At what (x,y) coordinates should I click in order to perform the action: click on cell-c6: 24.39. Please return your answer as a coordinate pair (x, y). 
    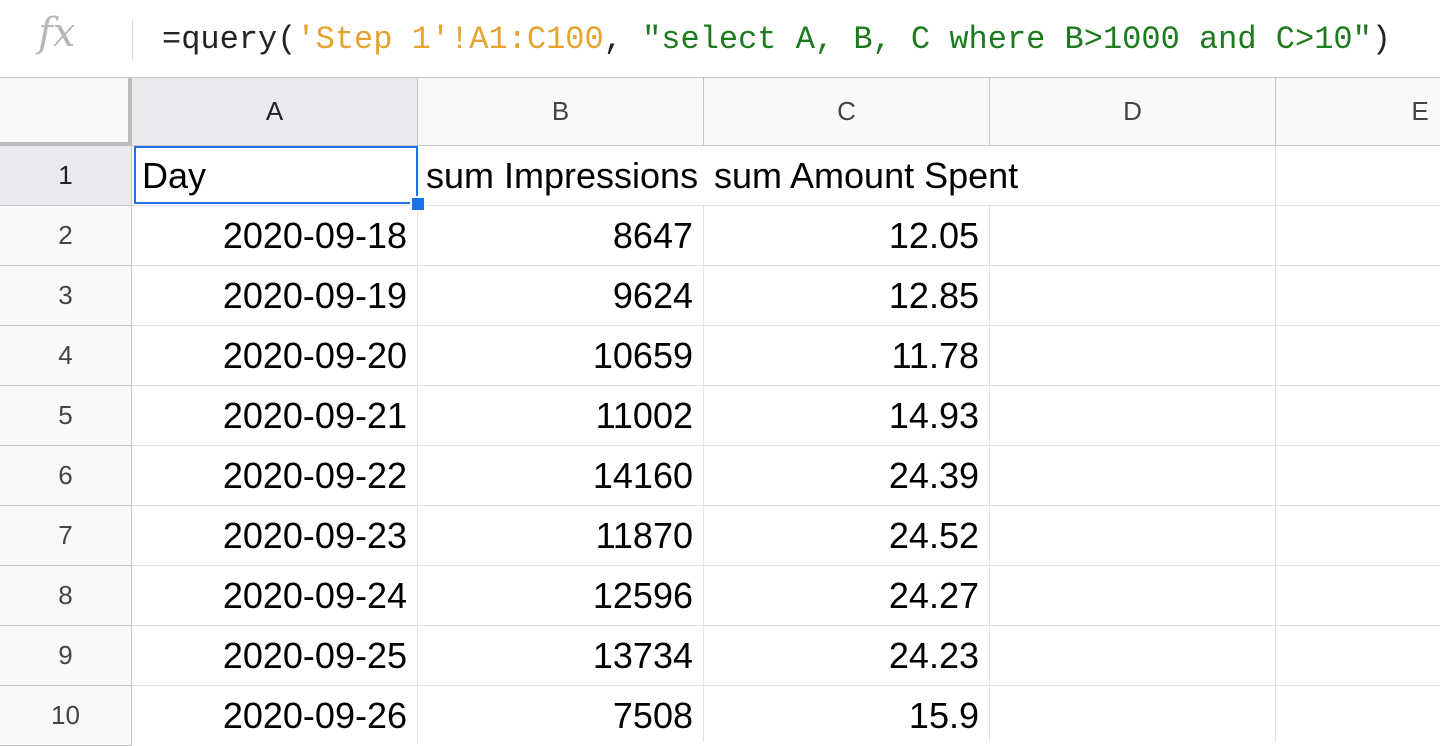
    Looking at the image, I should click on (847, 476).